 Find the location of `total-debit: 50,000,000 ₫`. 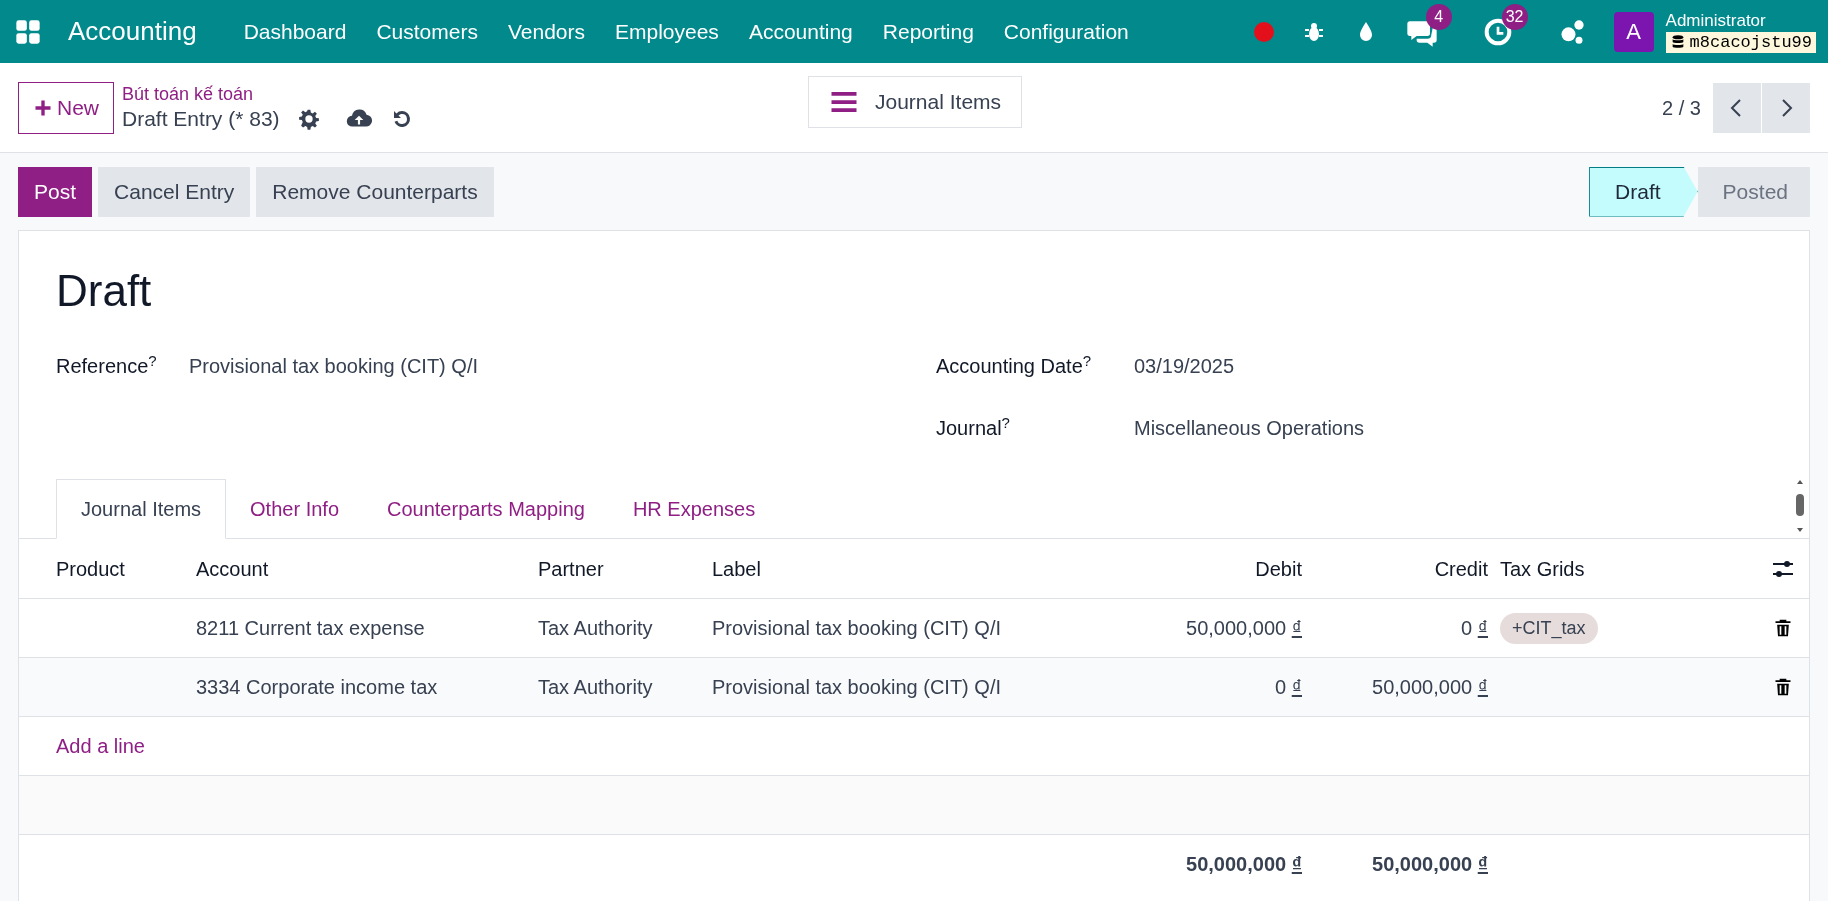

total-debit: 50,000,000 ₫ is located at coordinates (1244, 864).